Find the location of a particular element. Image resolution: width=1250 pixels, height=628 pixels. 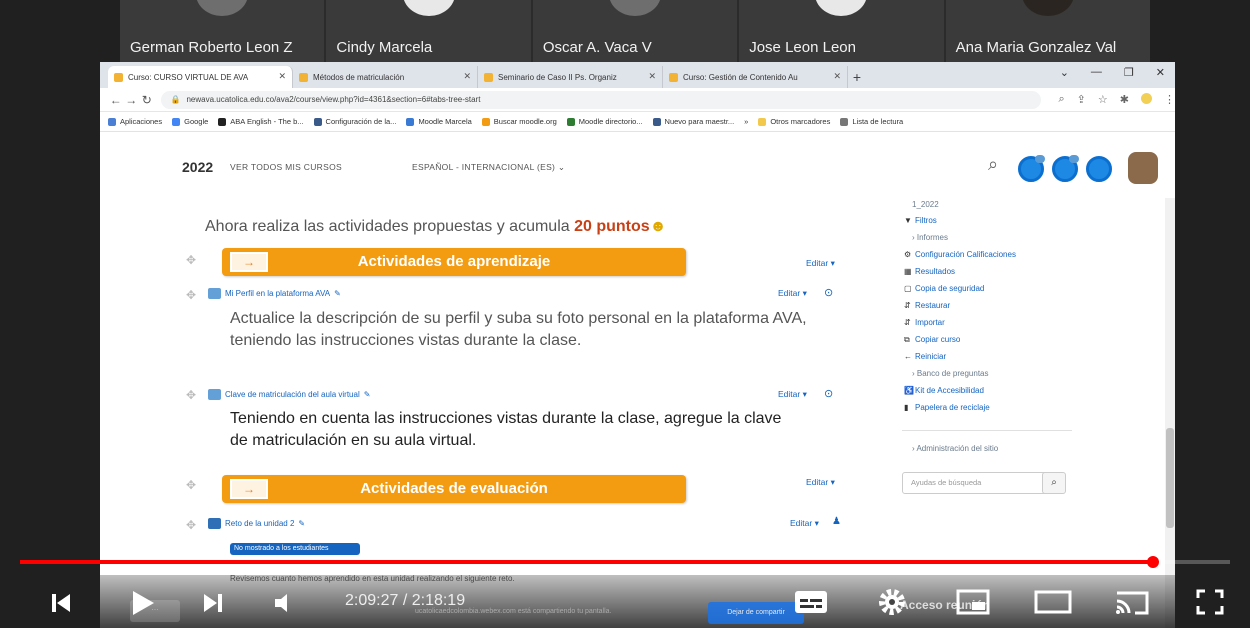

participant-tile: German Roberto Leon Z is located at coordinates (222, 31).